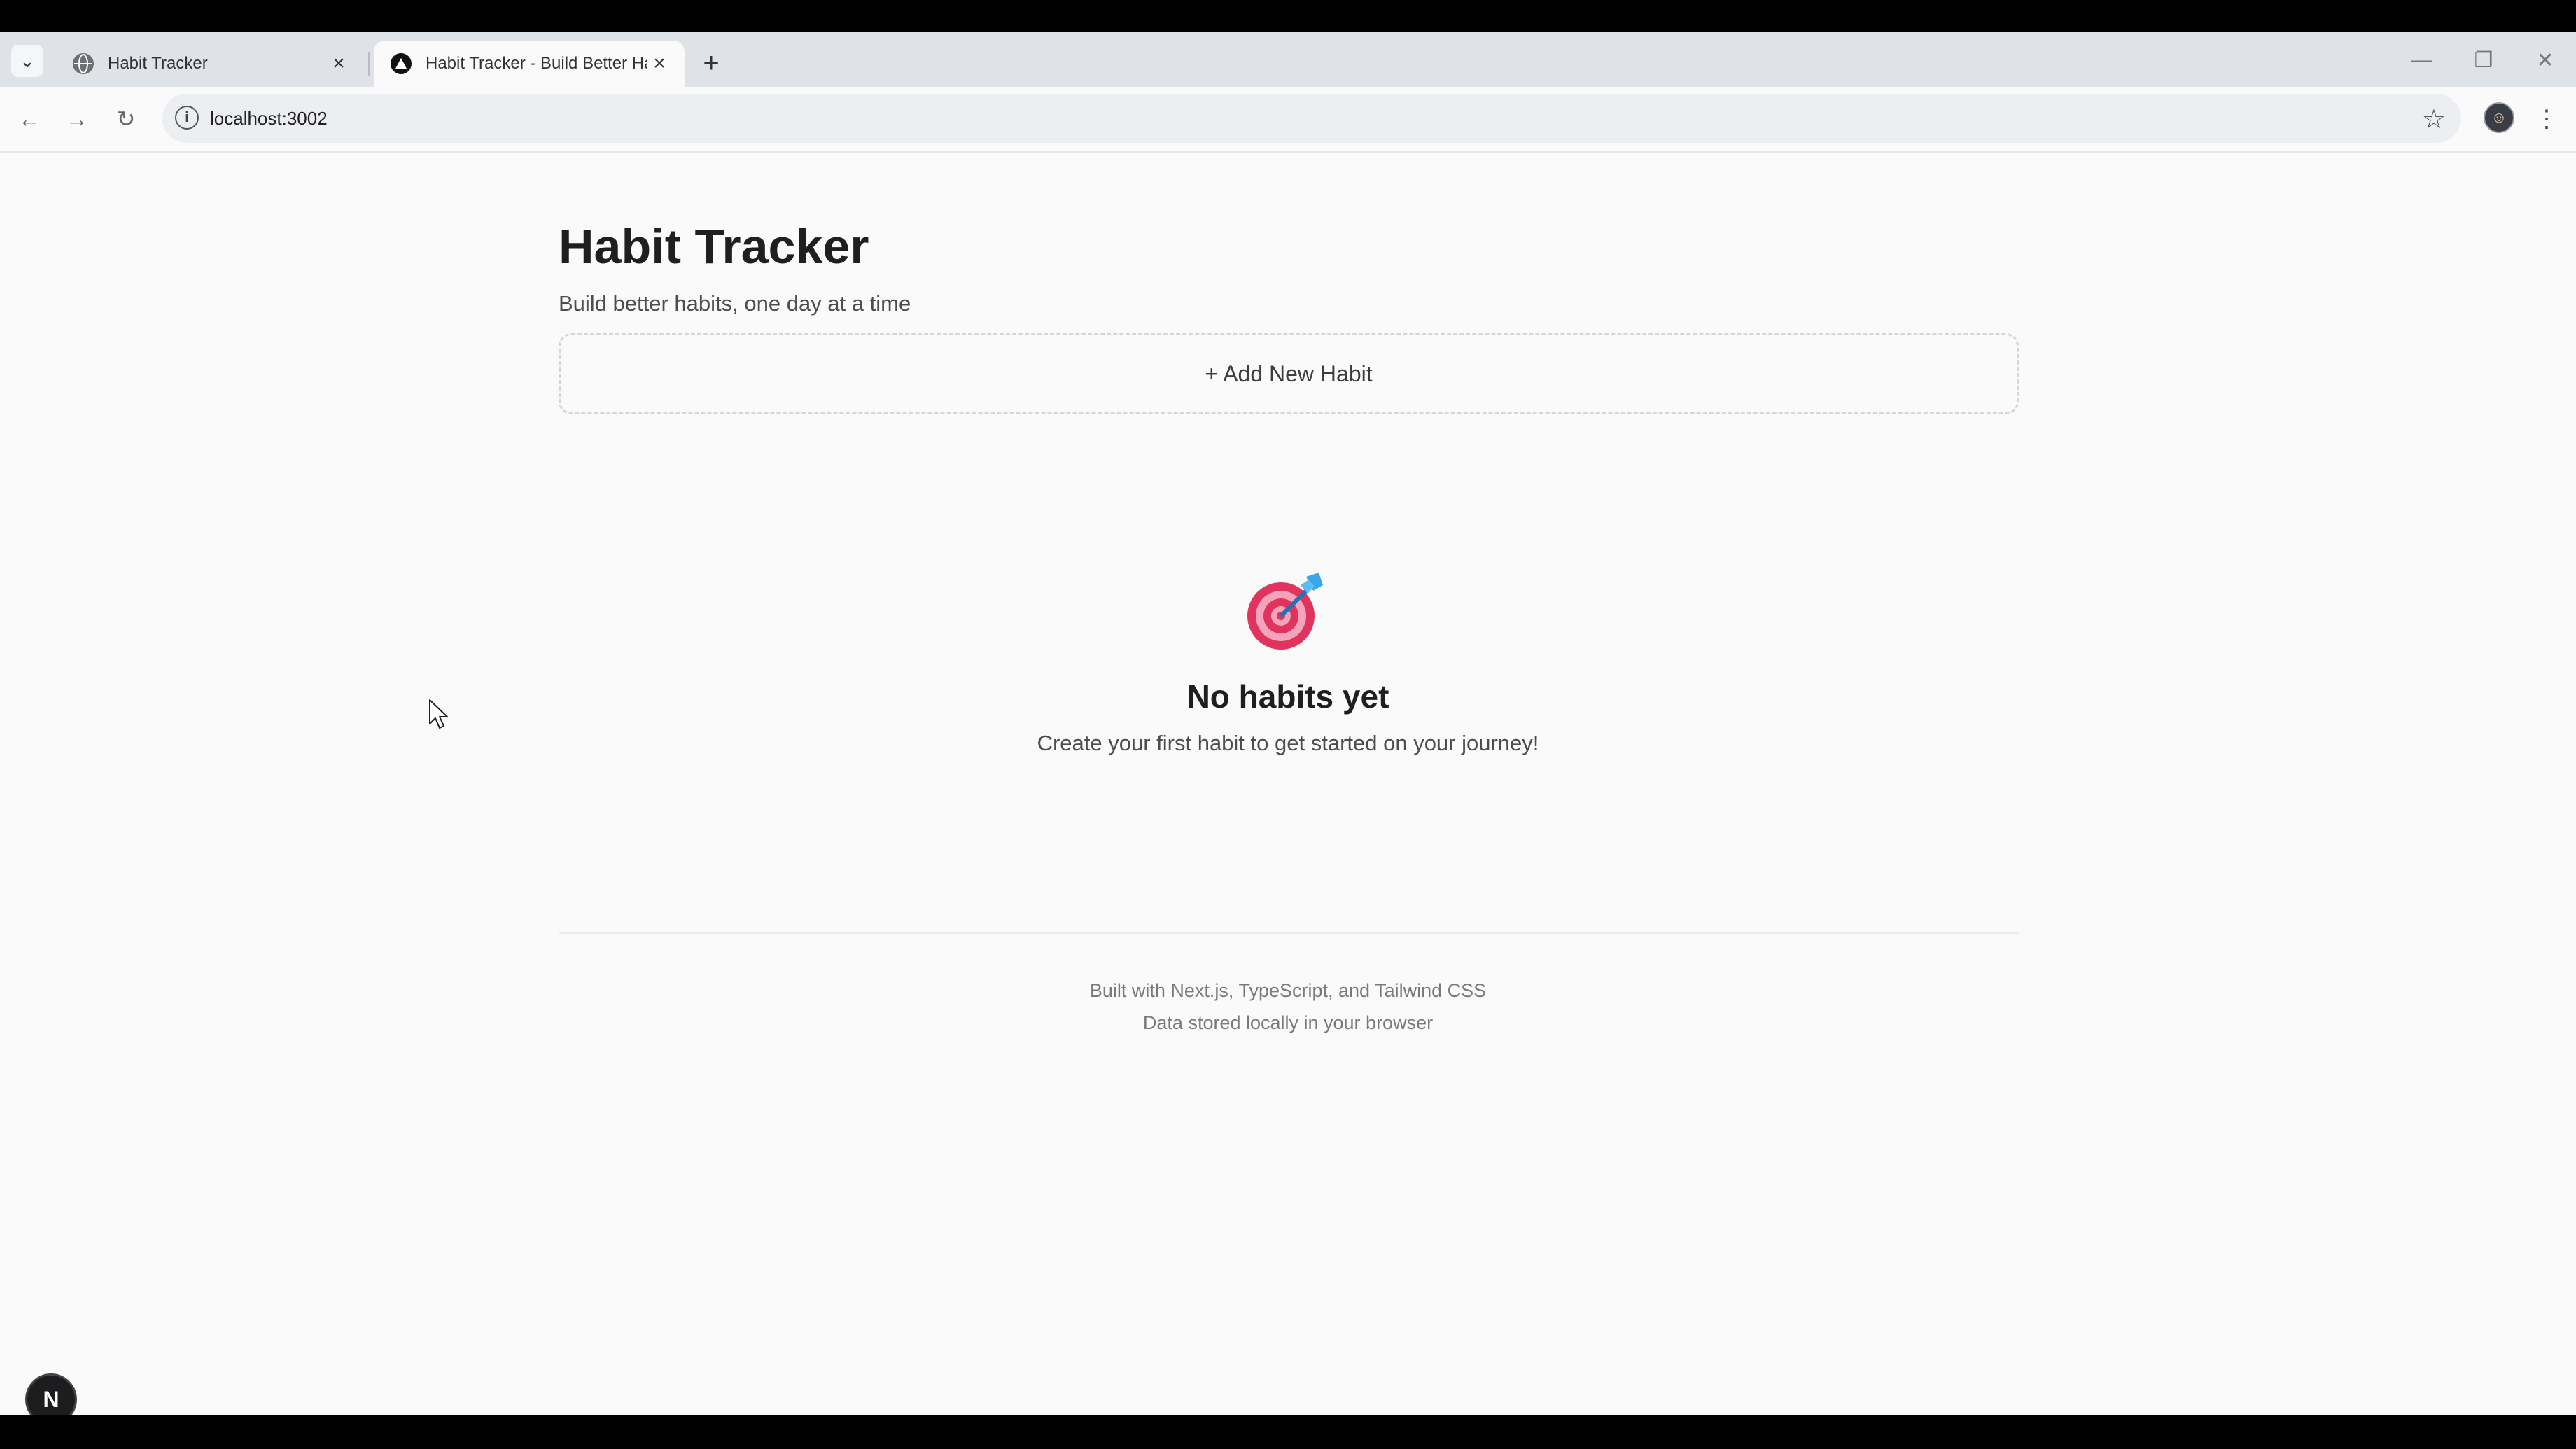 The image size is (2576, 1449). I want to click on chevron-down-icon: ⌄, so click(27, 60).